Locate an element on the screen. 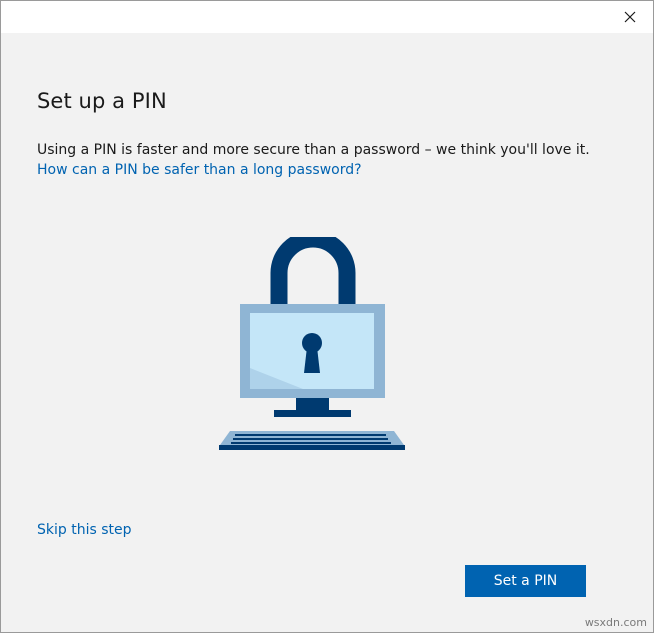 The height and width of the screenshot is (633, 654). title-bar is located at coordinates (327, 17).